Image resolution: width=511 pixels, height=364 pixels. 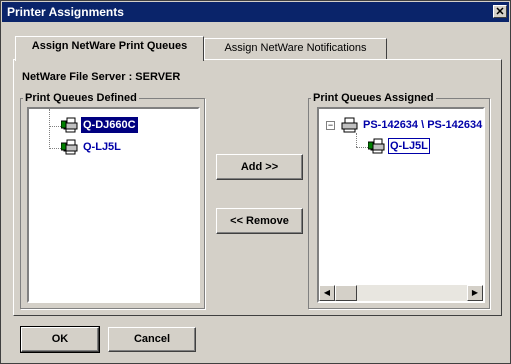 What do you see at coordinates (99, 125) in the screenshot?
I see `tree-item-q-dj660c: Q-DJ660C` at bounding box center [99, 125].